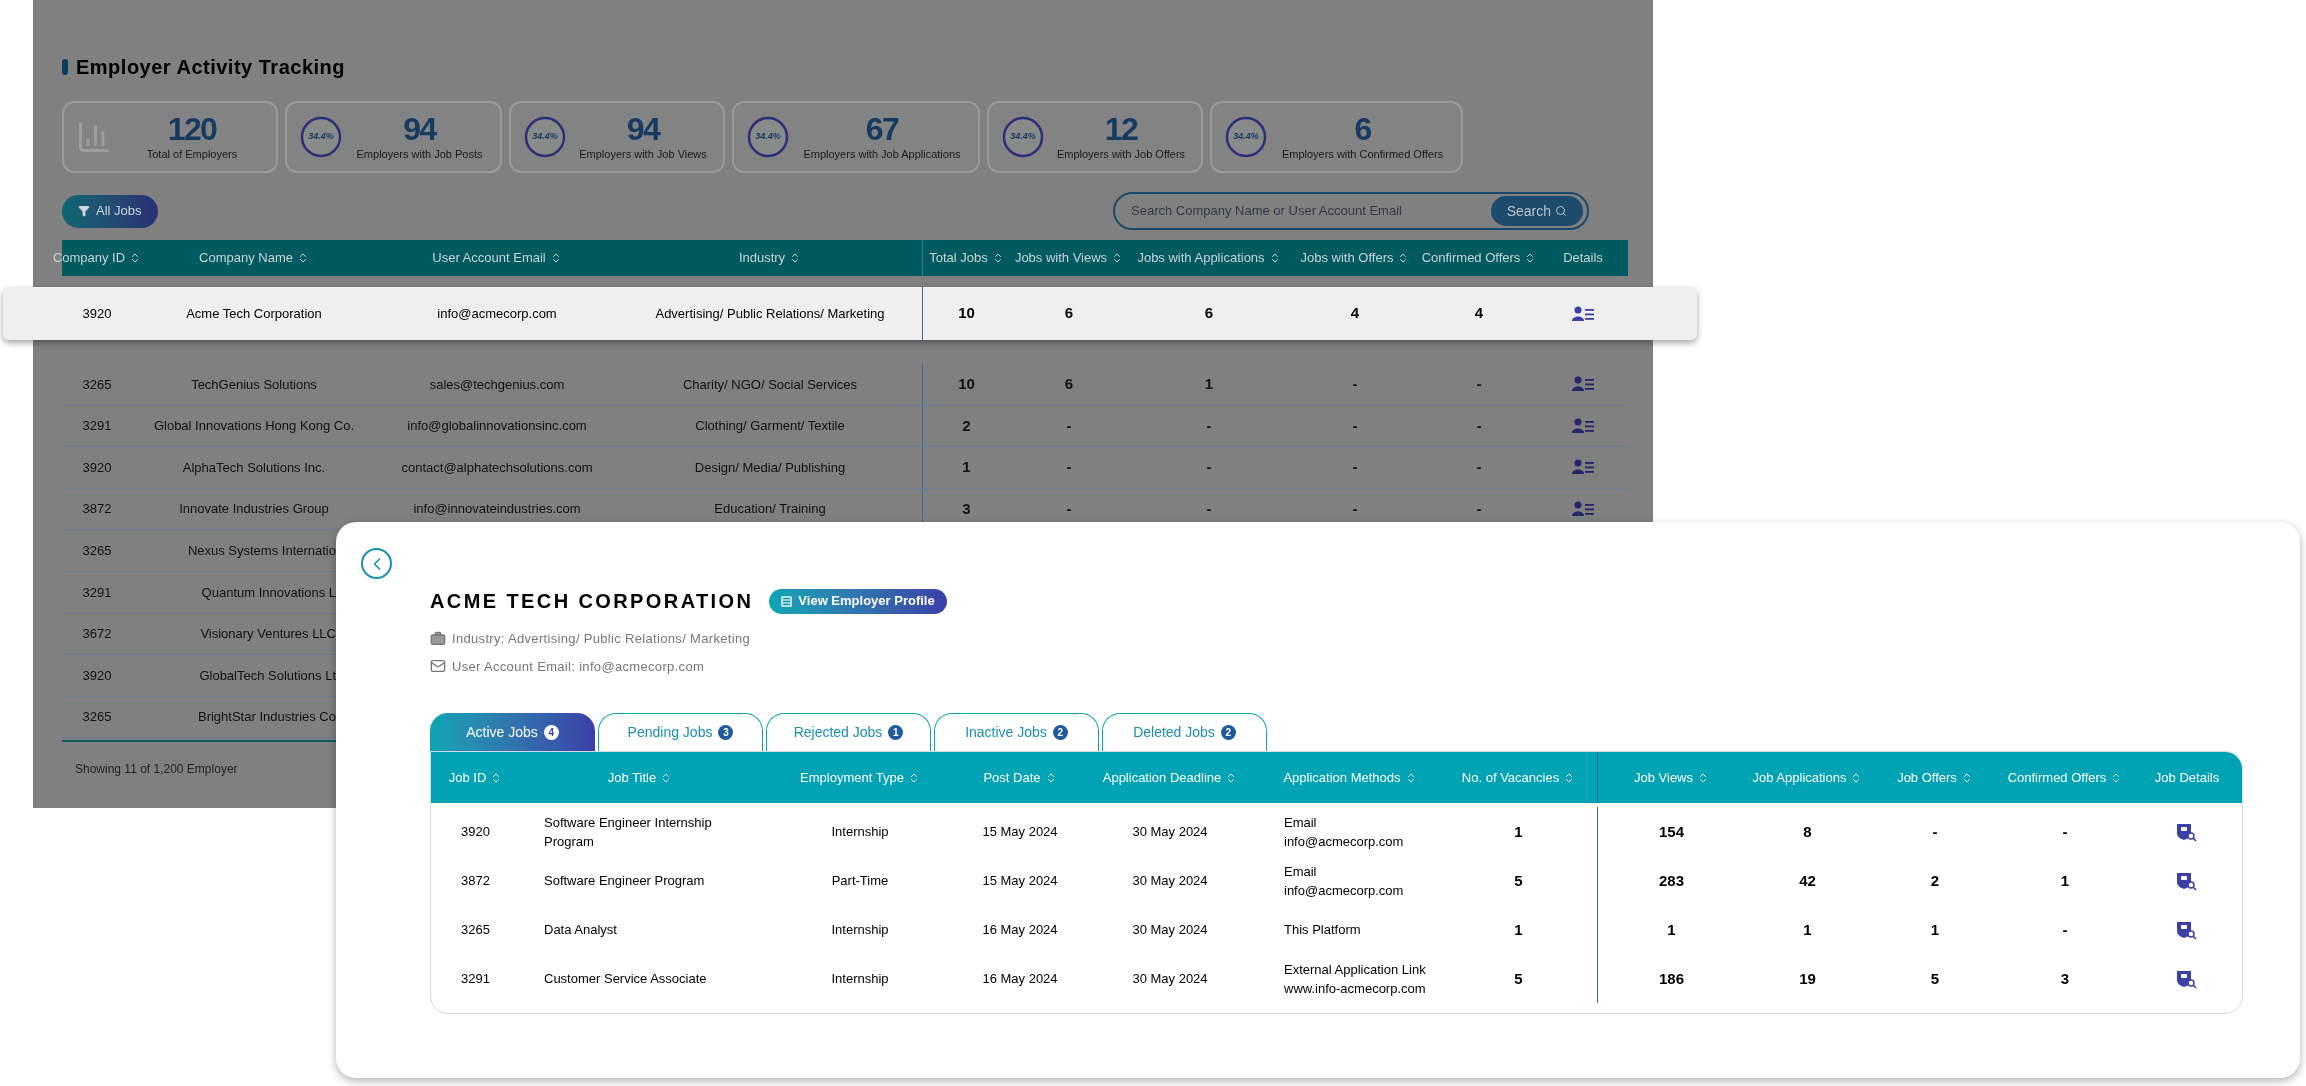 Image resolution: width=2306 pixels, height=1086 pixels. Describe the element at coordinates (632, 777) in the screenshot. I see `column-header: Job Title` at that location.